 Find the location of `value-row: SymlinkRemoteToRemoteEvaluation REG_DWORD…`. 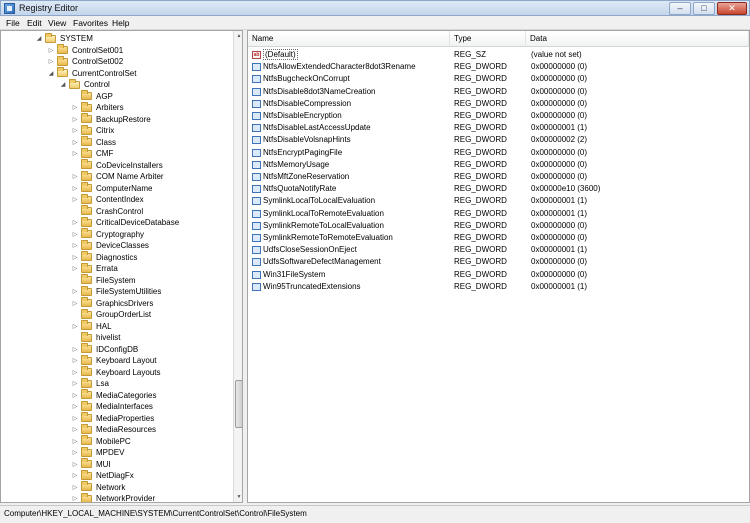

value-row: SymlinkRemoteToRemoteEvaluation REG_DWORD… is located at coordinates (498, 238).